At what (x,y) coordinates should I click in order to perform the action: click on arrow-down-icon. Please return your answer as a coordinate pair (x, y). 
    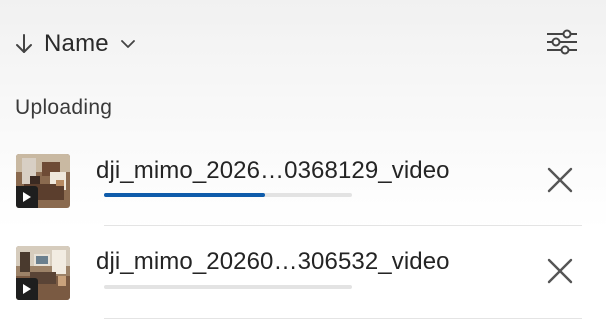
    Looking at the image, I should click on (24, 44).